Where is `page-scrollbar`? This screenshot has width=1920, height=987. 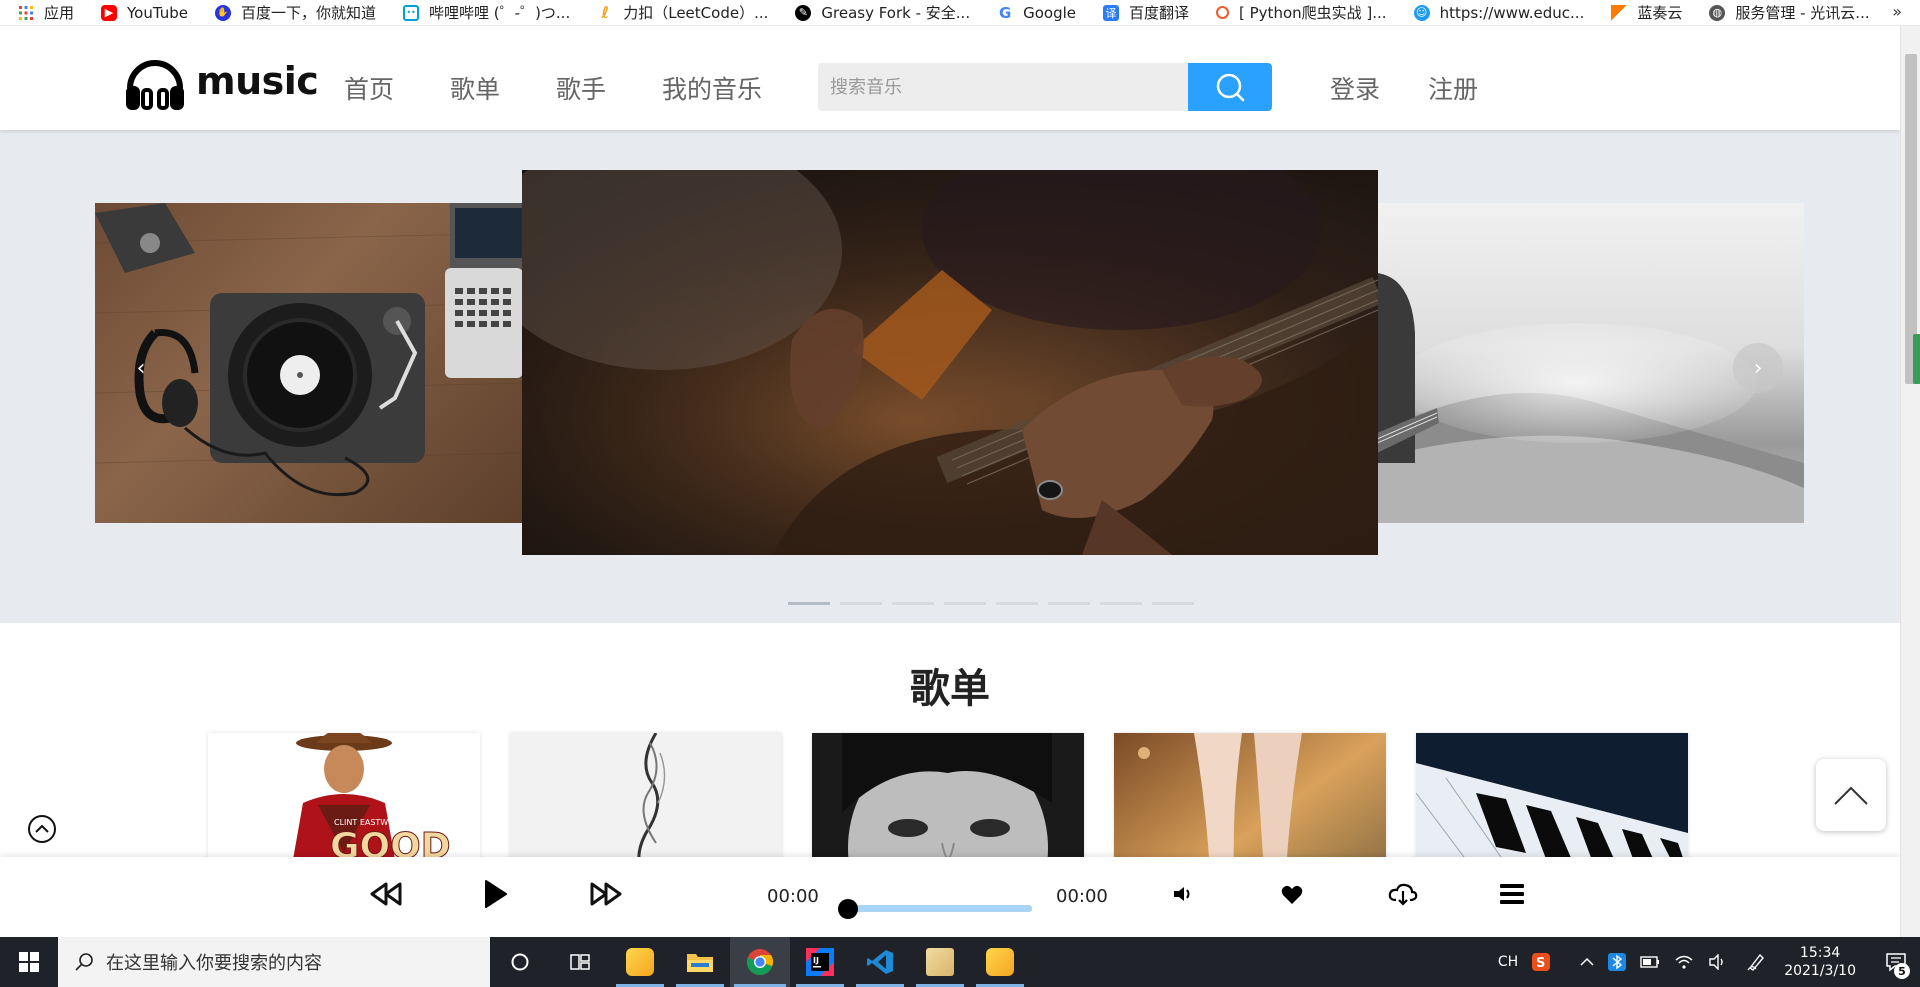 page-scrollbar is located at coordinates (1910, 481).